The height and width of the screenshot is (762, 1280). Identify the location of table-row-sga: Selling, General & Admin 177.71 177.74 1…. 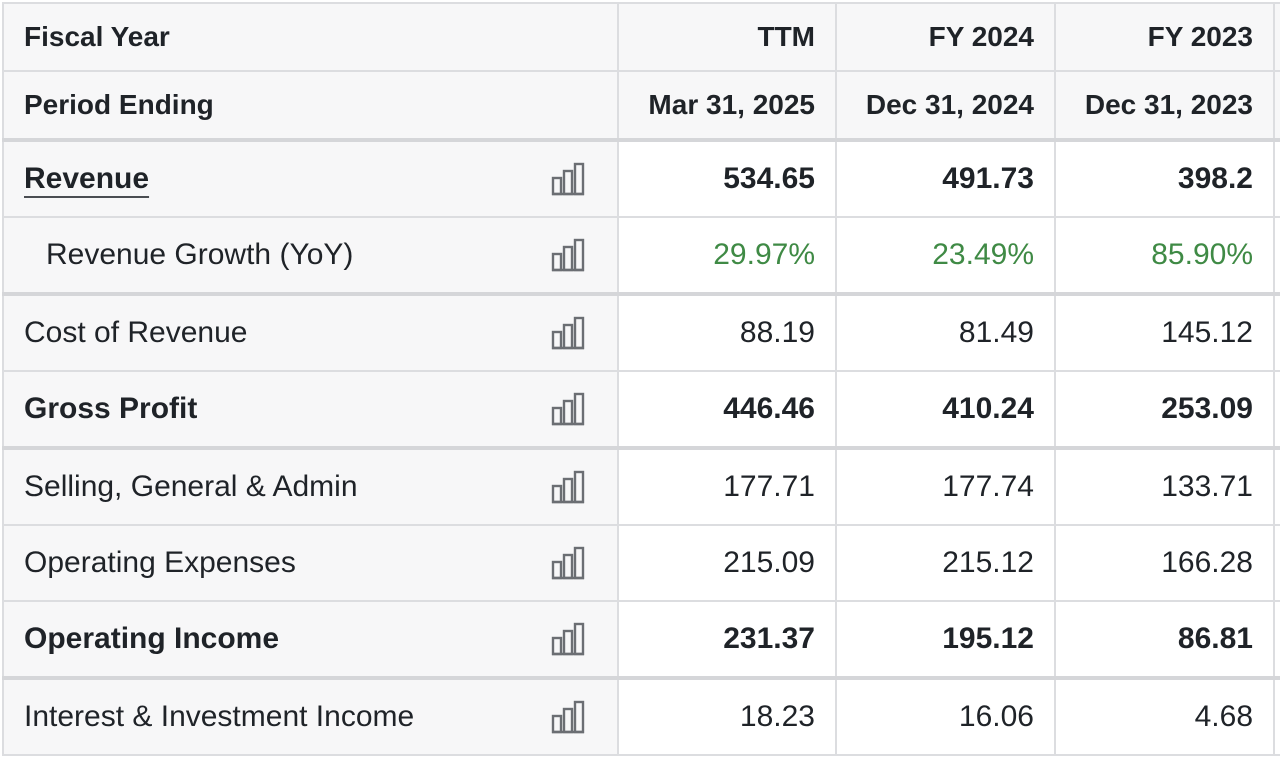
(641, 486).